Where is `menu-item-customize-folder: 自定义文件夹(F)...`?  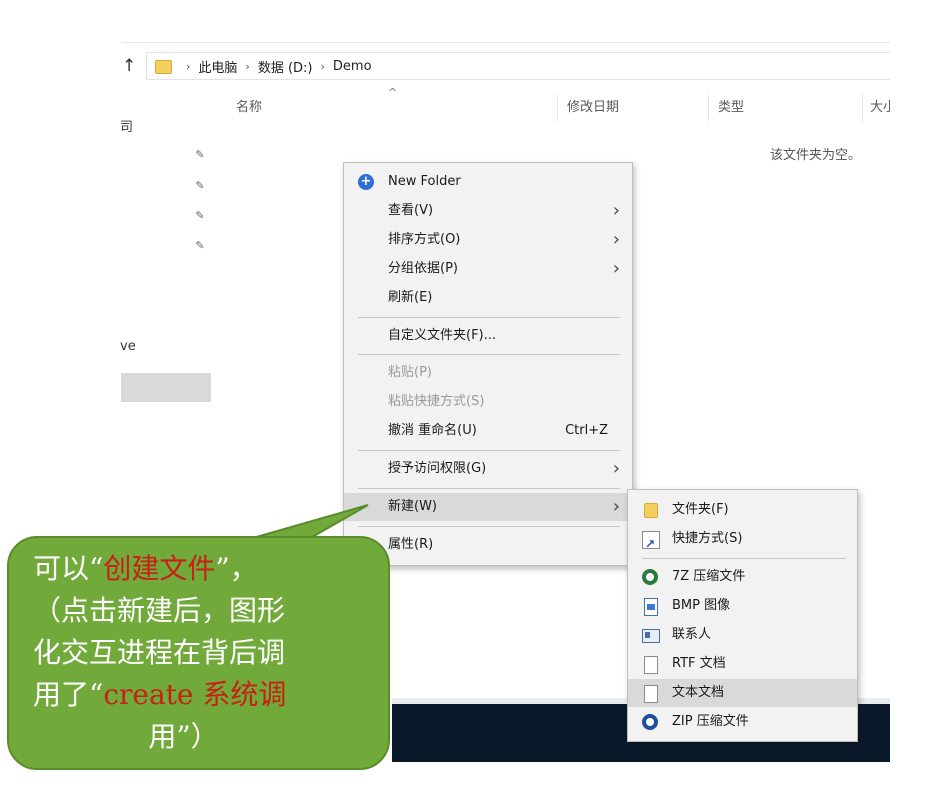
menu-item-customize-folder: 自定义文件夹(F)... is located at coordinates (488, 336).